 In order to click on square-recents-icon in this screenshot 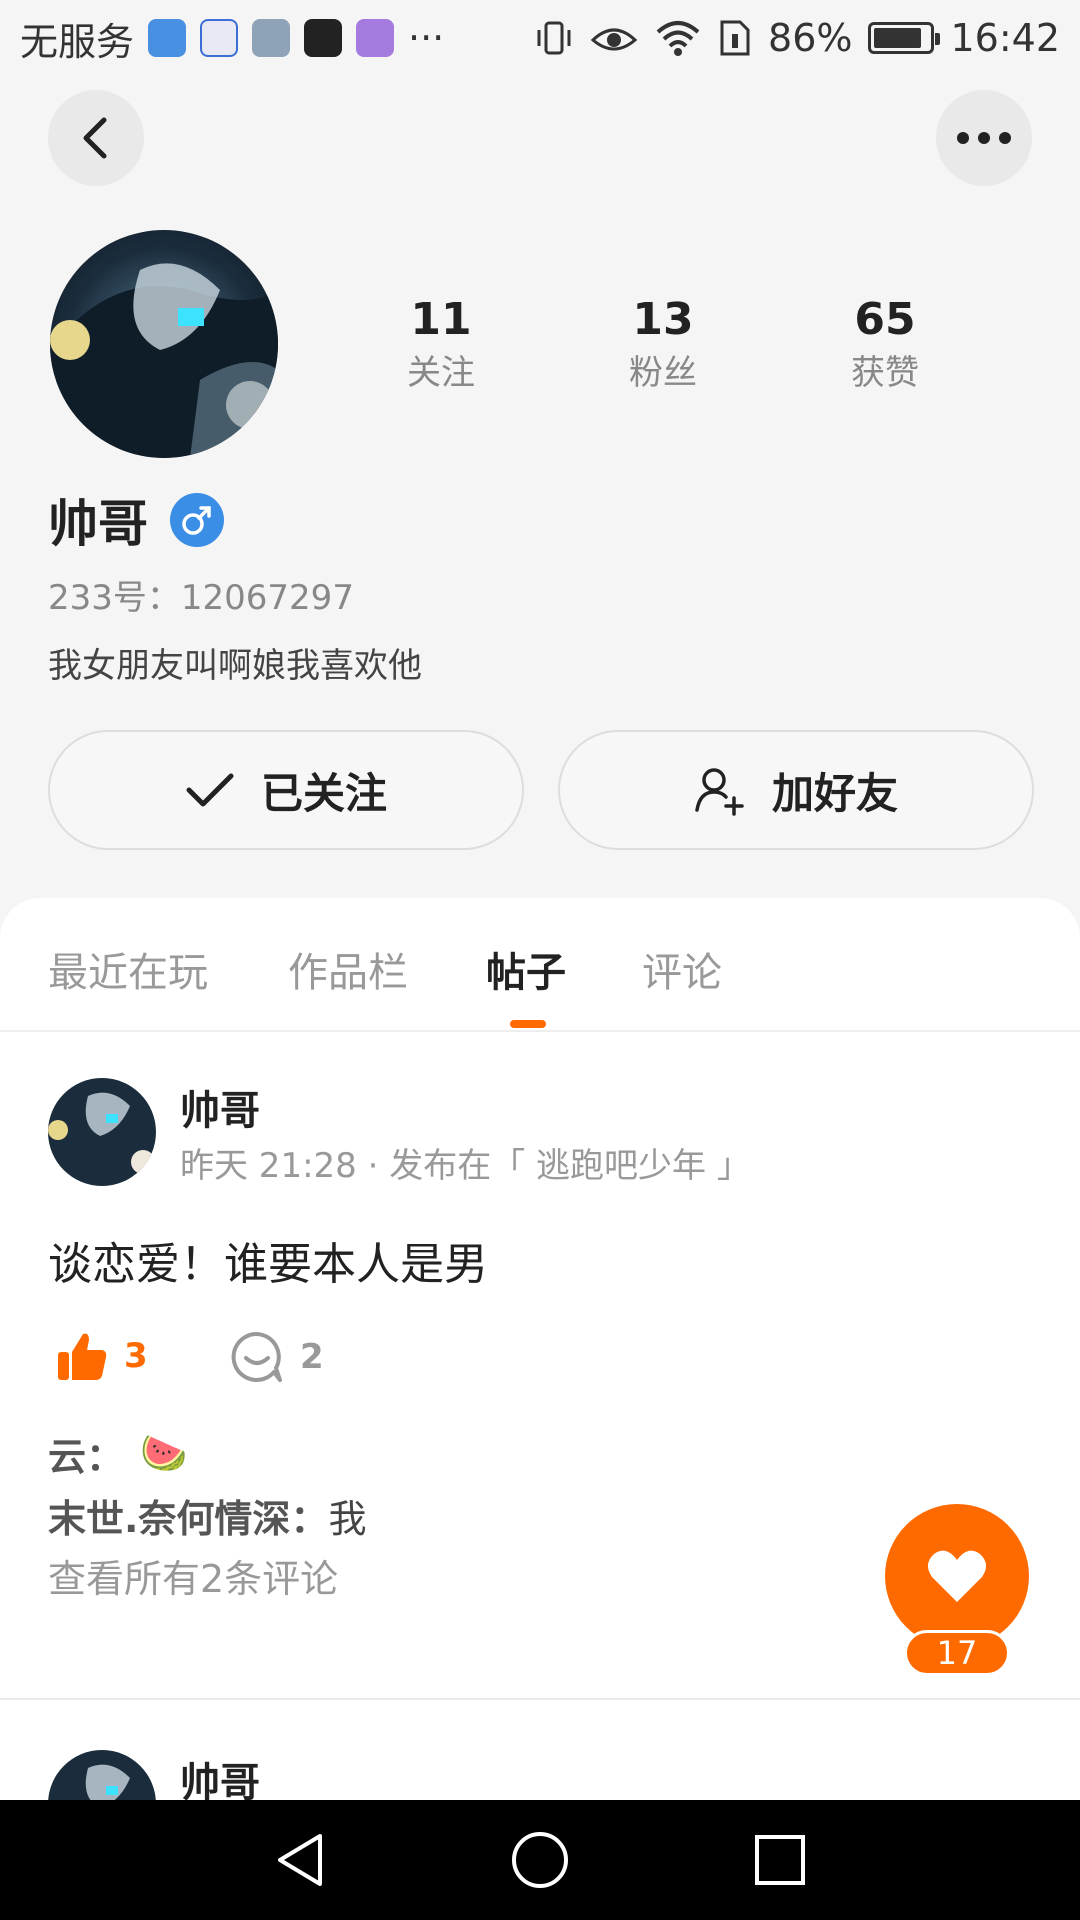, I will do `click(780, 1860)`.